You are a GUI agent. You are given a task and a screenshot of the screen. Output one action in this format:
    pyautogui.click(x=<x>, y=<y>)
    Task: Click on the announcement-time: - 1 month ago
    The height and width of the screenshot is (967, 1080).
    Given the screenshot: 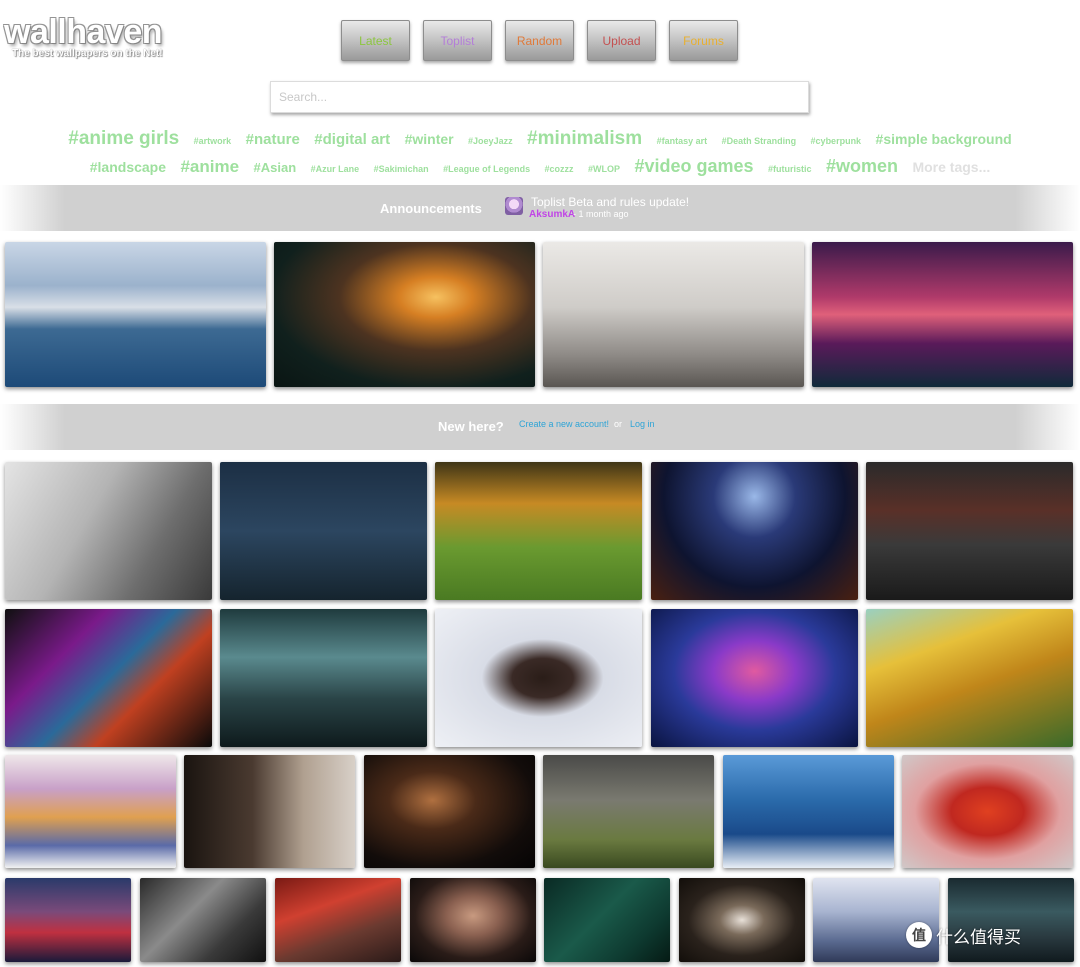 What is the action you would take?
    pyautogui.click(x=601, y=214)
    